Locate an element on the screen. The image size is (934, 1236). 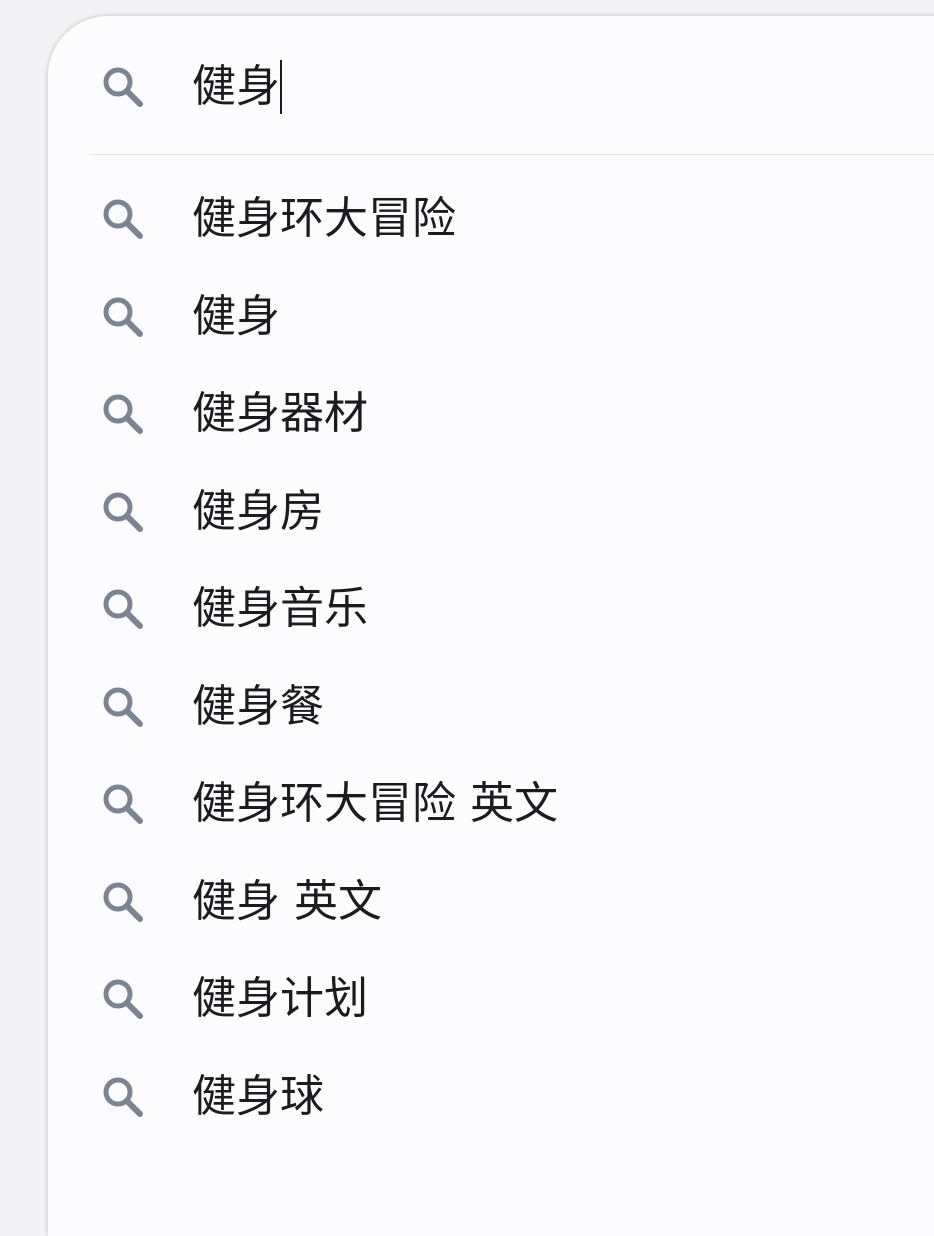
suggestion-label: 健身 英文 is located at coordinates (287, 901).